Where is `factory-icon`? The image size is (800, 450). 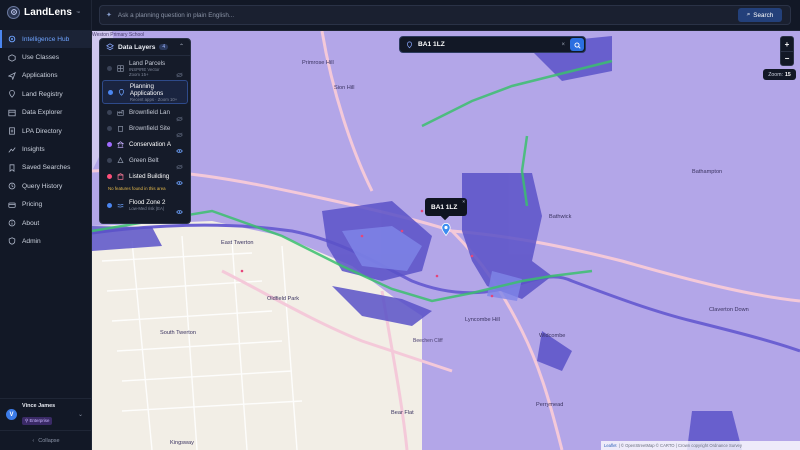
factory-icon is located at coordinates (120, 112).